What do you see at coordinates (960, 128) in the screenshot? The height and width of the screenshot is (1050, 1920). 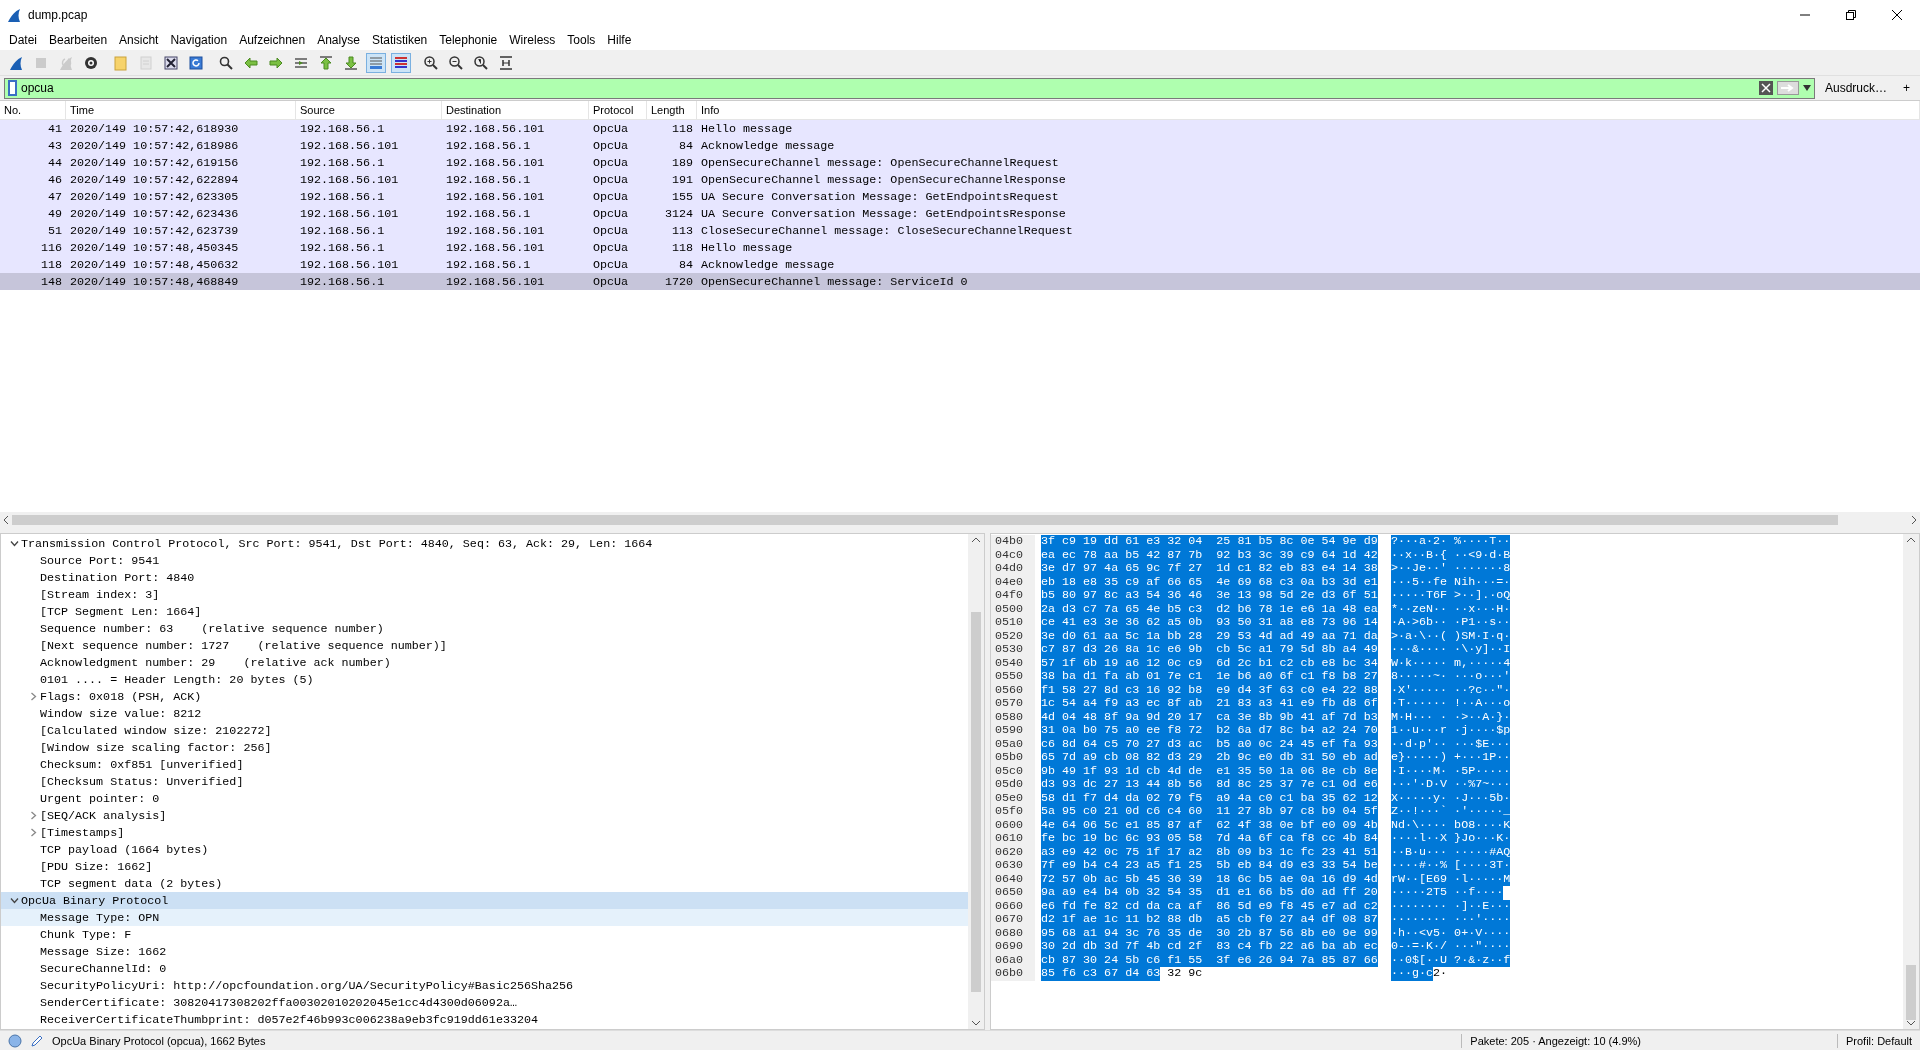 I see `packet-row: 41 2020/149 10:57:42,618930 192.168.56.1 192.168.56.101 OpcUa 118 Hello message` at bounding box center [960, 128].